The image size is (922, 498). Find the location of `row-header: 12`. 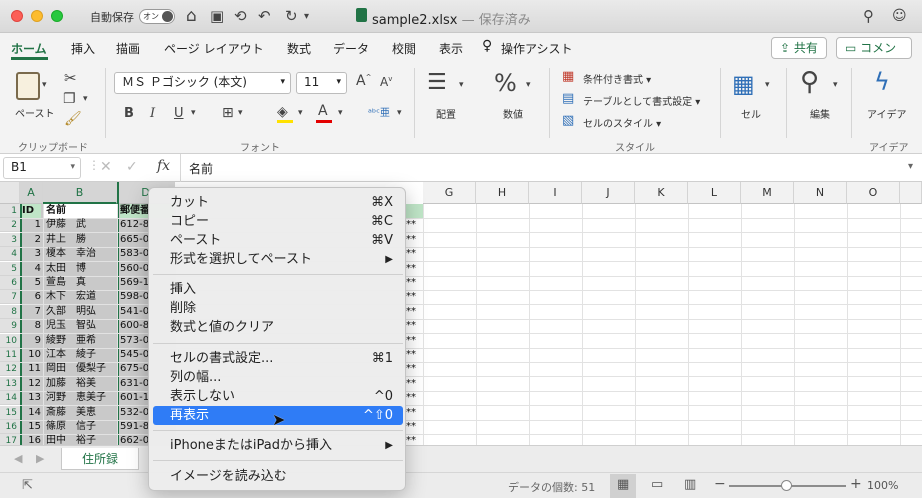

row-header: 12 is located at coordinates (10, 369).